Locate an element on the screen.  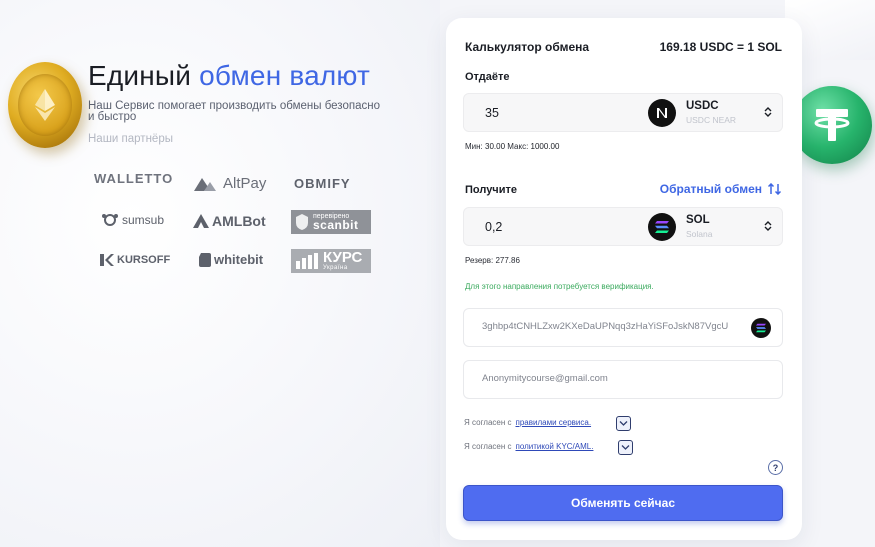
service-rules-link: правилами сервиса. is located at coordinates (554, 422).